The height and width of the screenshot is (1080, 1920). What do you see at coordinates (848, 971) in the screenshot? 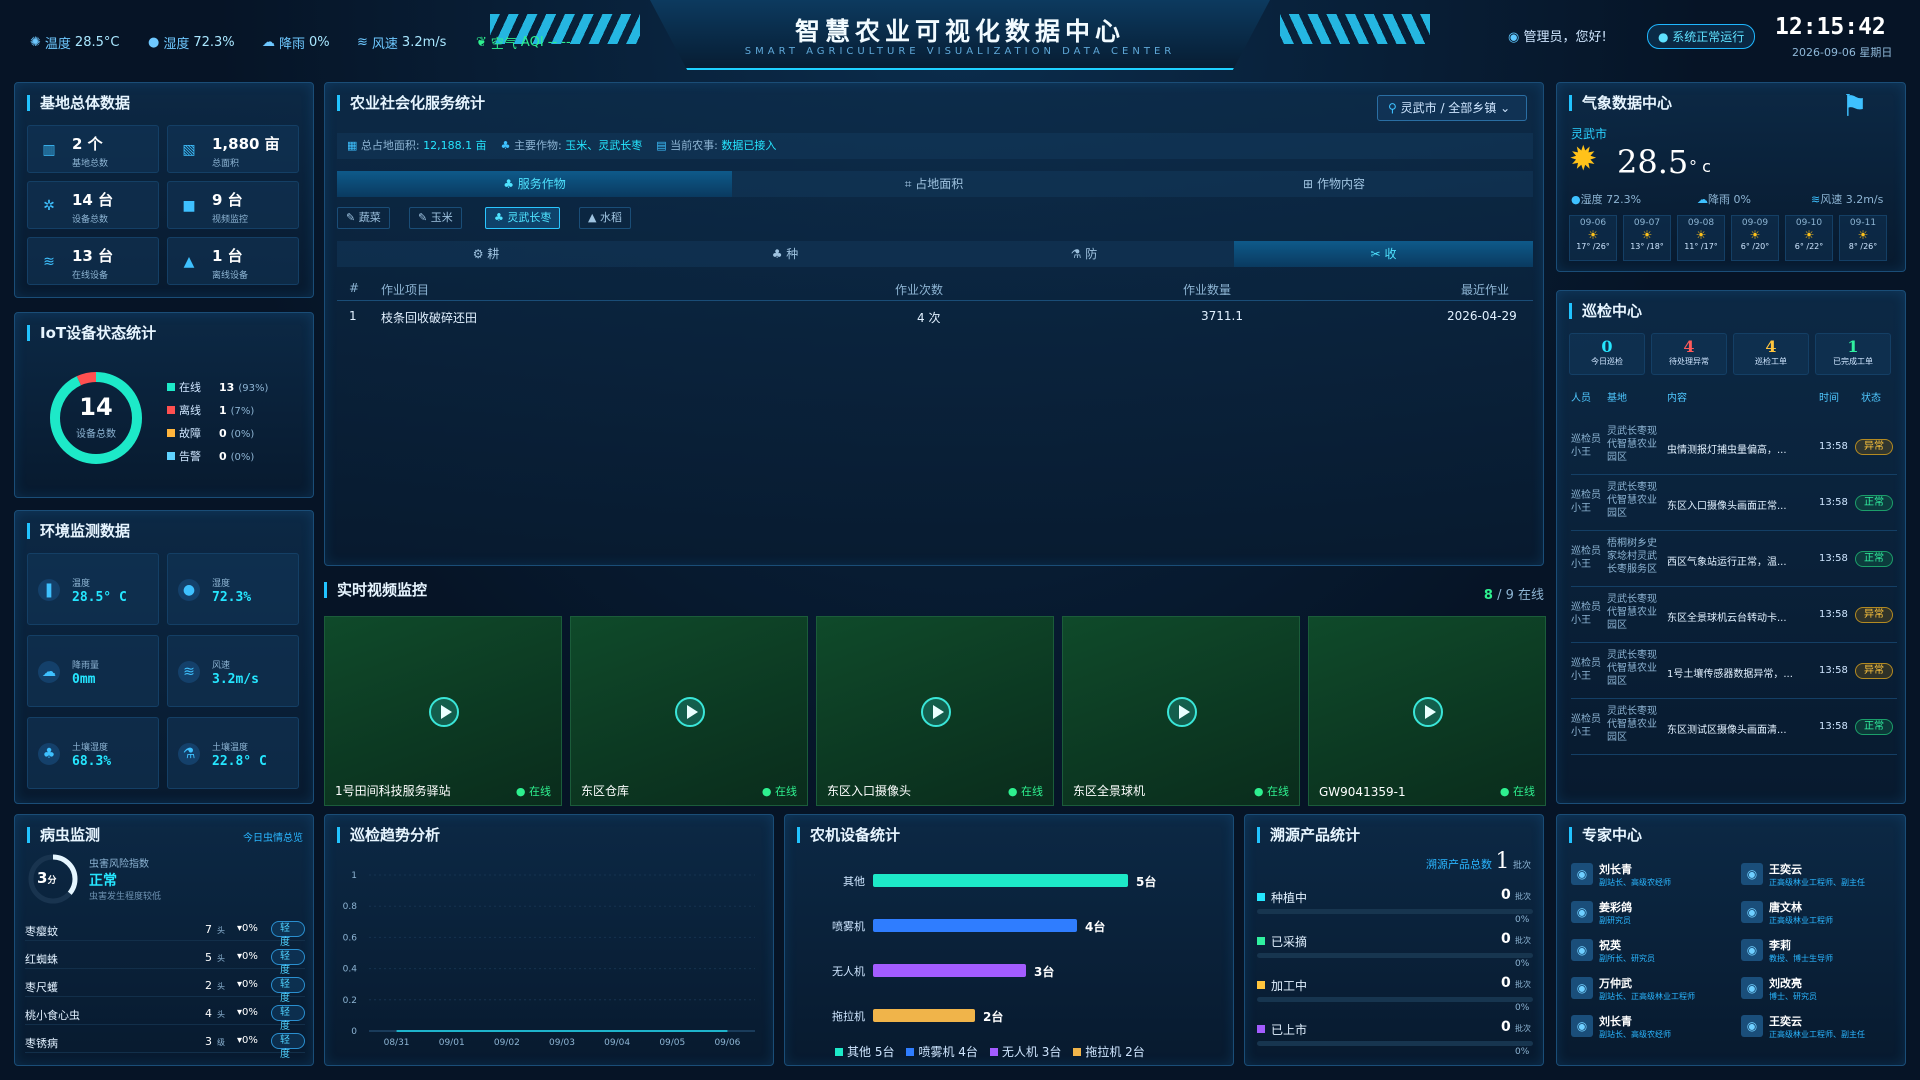
I see `bar-category-label: 无人机` at bounding box center [848, 971].